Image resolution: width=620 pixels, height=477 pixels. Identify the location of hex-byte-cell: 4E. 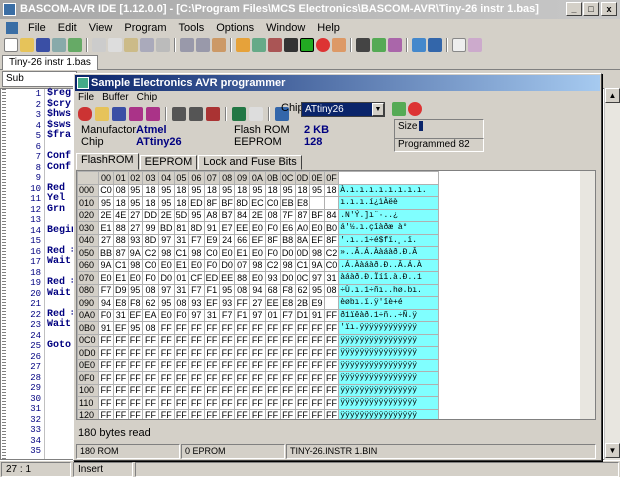
(121, 215).